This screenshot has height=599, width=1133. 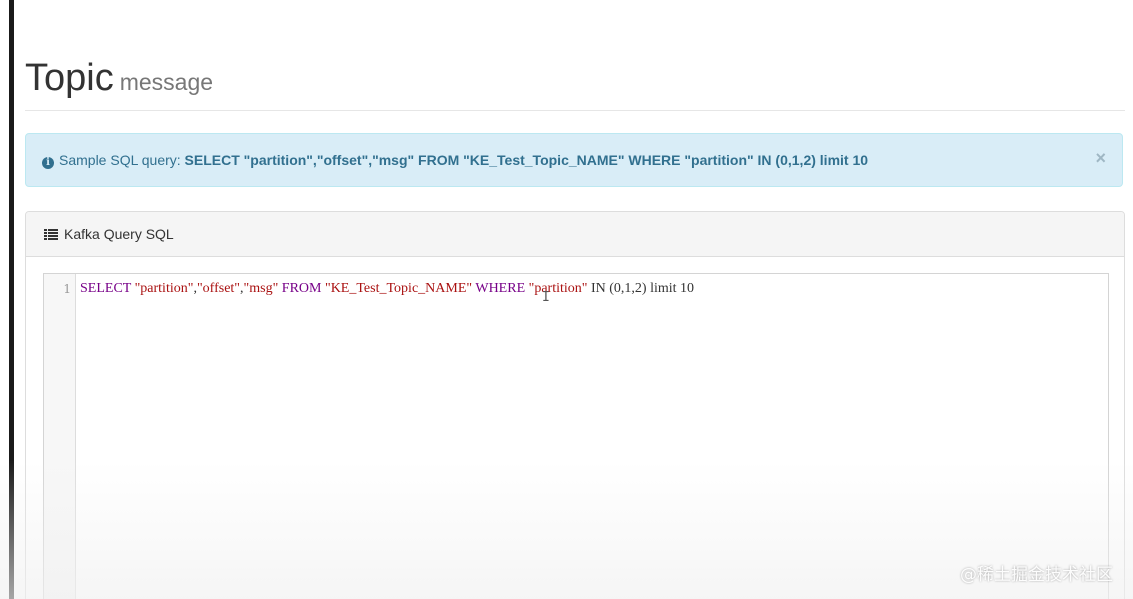 I want to click on code-token-str: "KE_Test_Topic_NAME", so click(x=398, y=288).